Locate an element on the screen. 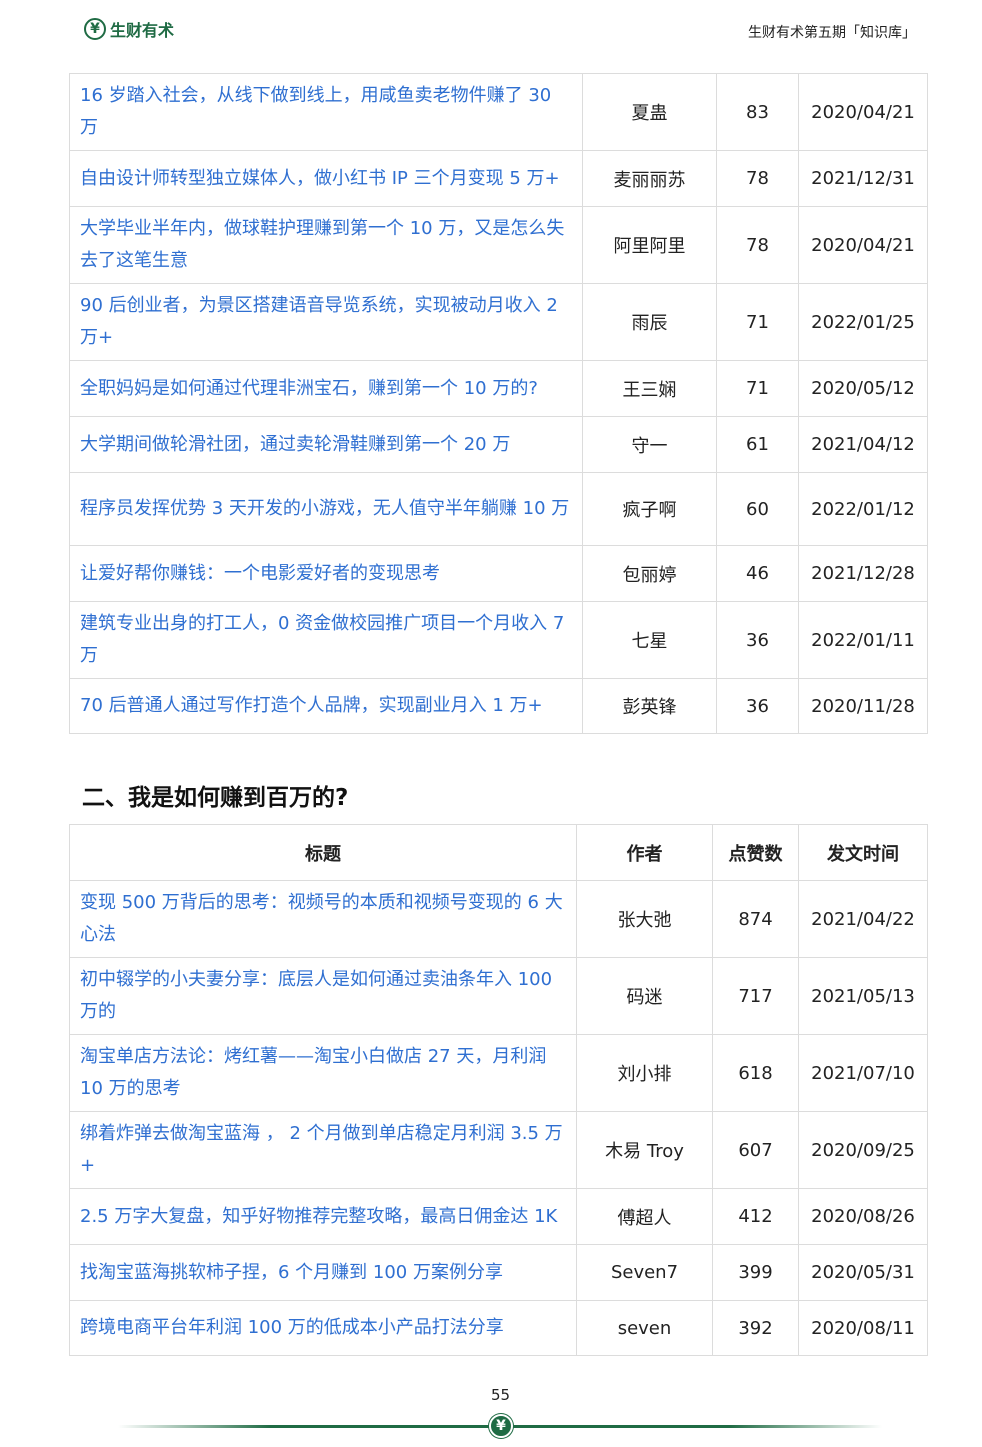 The width and height of the screenshot is (982, 1447). article-author: 阿里阿里 is located at coordinates (649, 245).